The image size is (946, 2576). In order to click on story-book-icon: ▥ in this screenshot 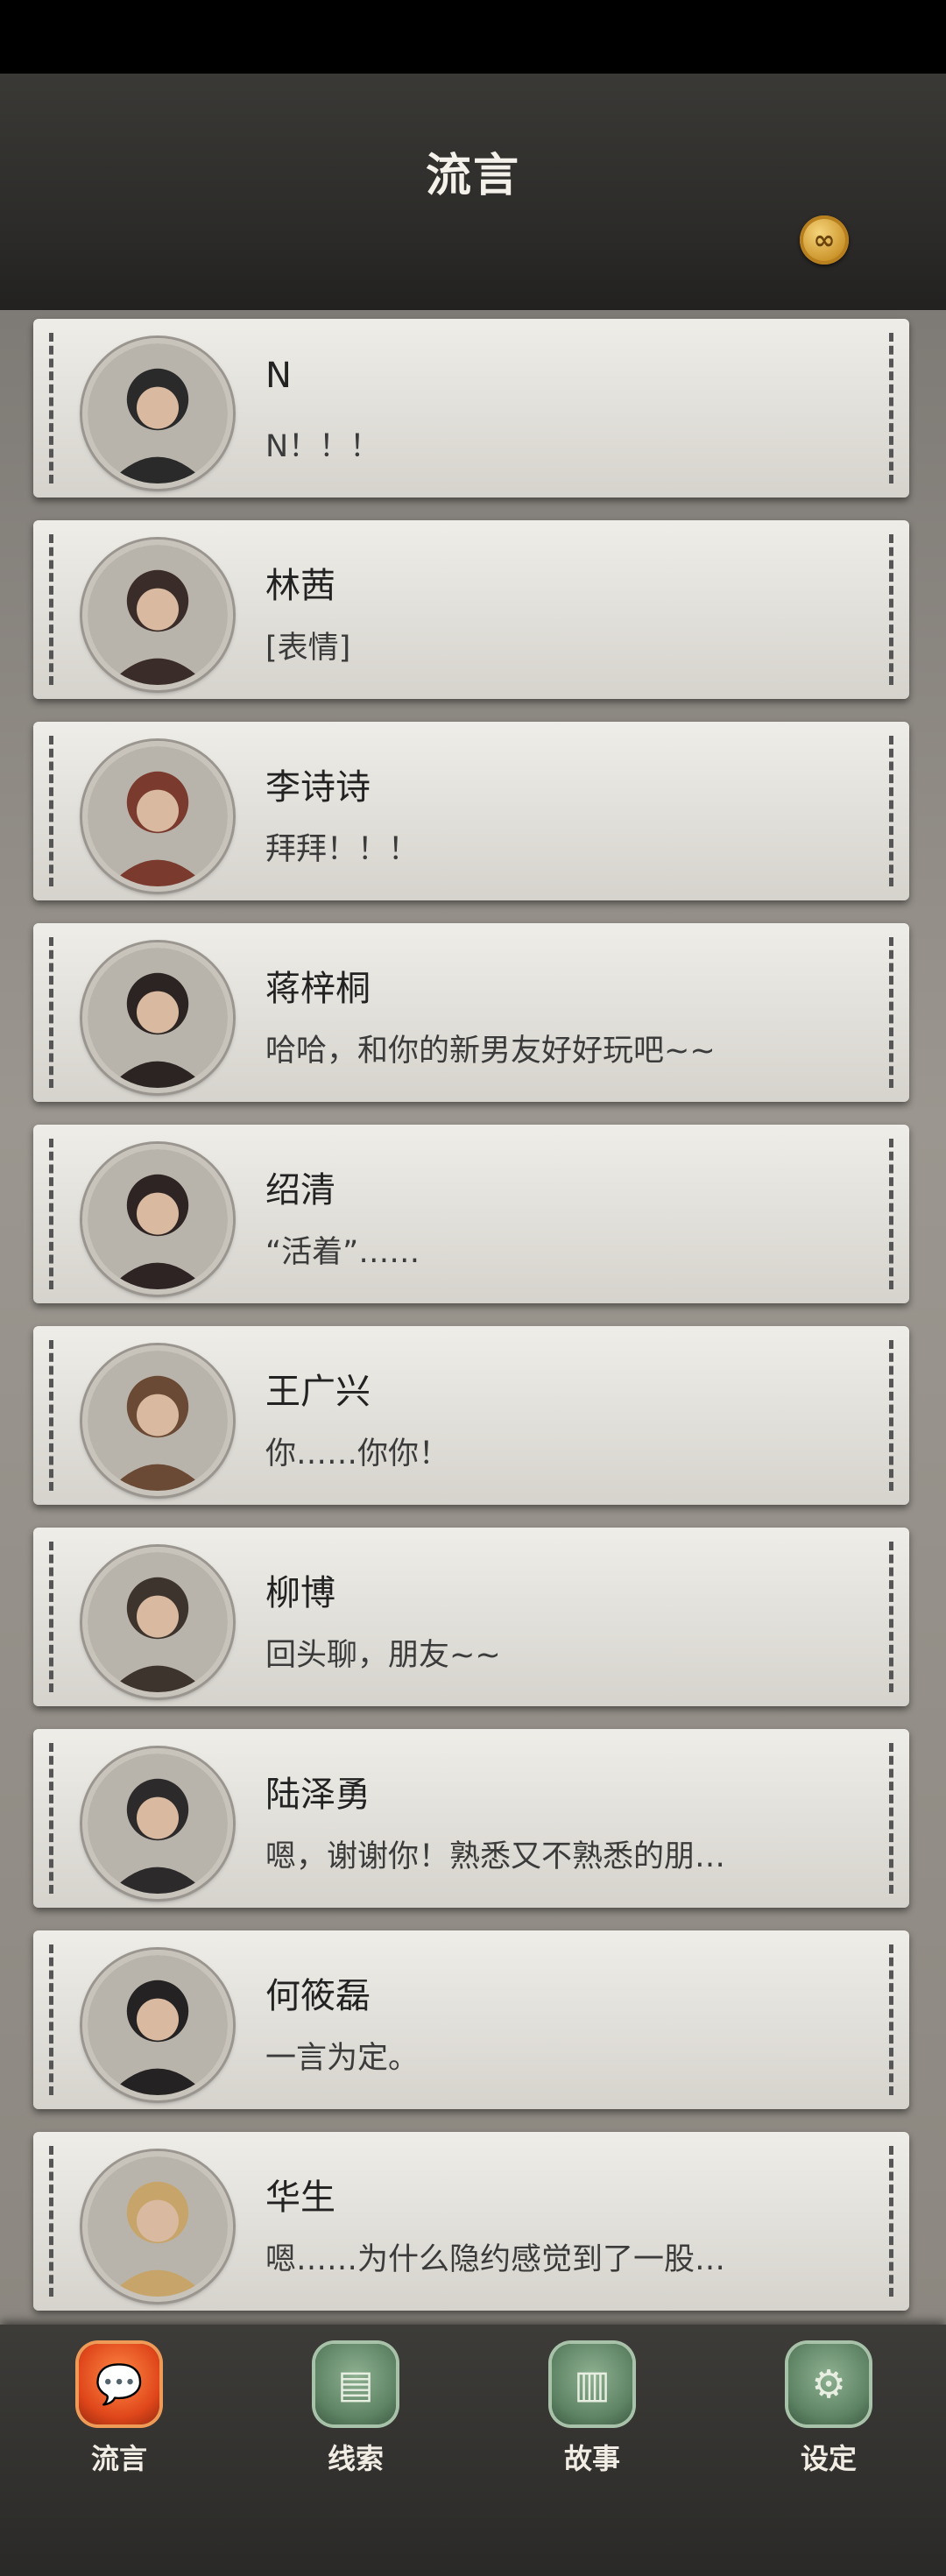, I will do `click(592, 2384)`.